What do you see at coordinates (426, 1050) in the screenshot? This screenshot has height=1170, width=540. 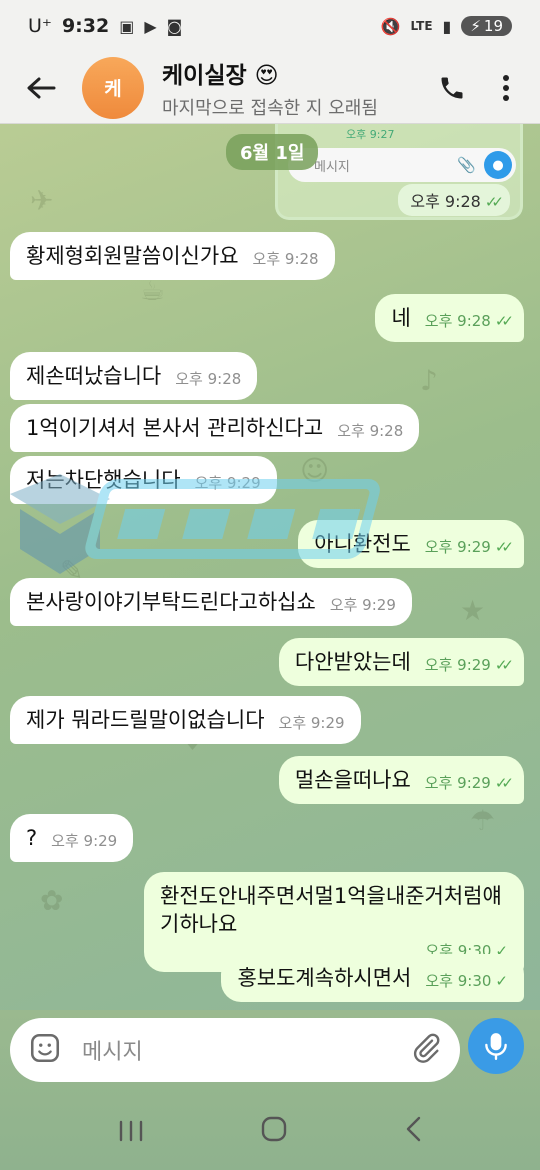 I see `paperclip-icon` at bounding box center [426, 1050].